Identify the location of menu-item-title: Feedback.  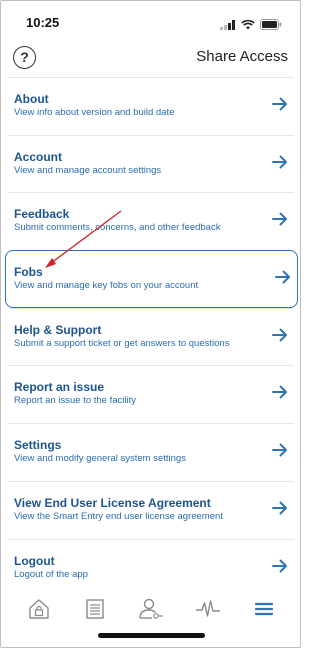
(42, 214).